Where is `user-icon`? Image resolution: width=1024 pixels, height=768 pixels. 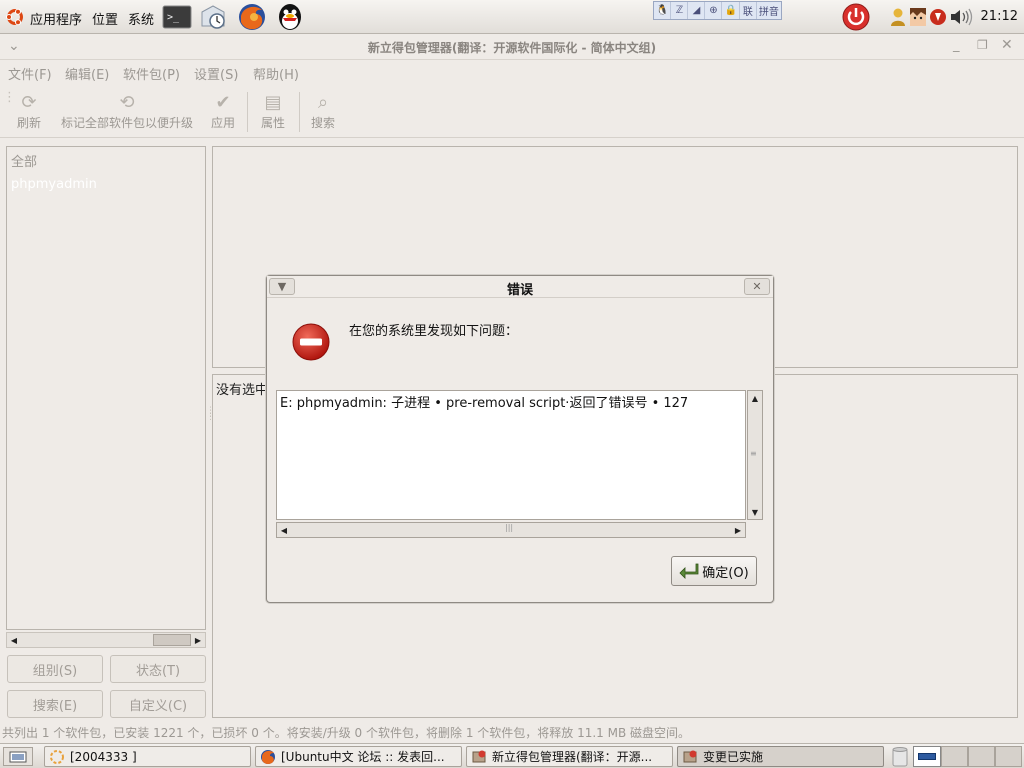
user-icon is located at coordinates (898, 17).